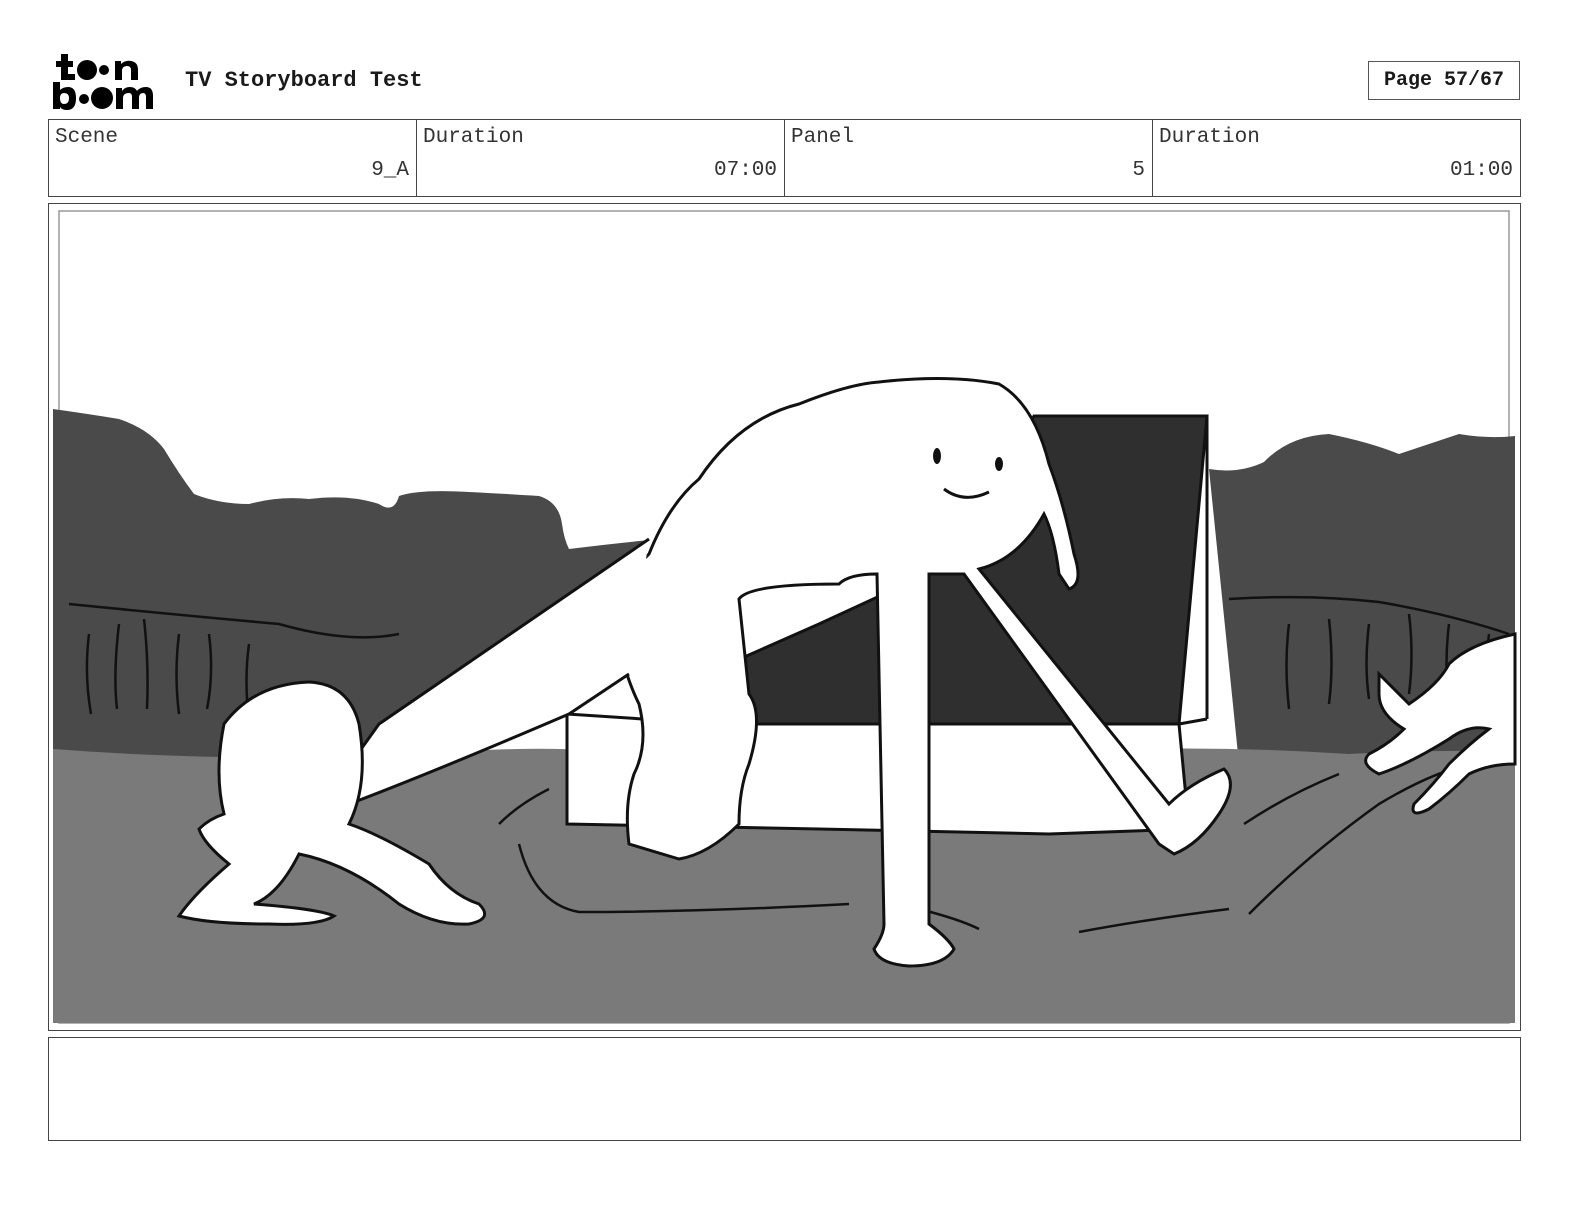 This screenshot has height=1224, width=1584. What do you see at coordinates (969, 158) in the screenshot?
I see `panel-cell: Panel 5` at bounding box center [969, 158].